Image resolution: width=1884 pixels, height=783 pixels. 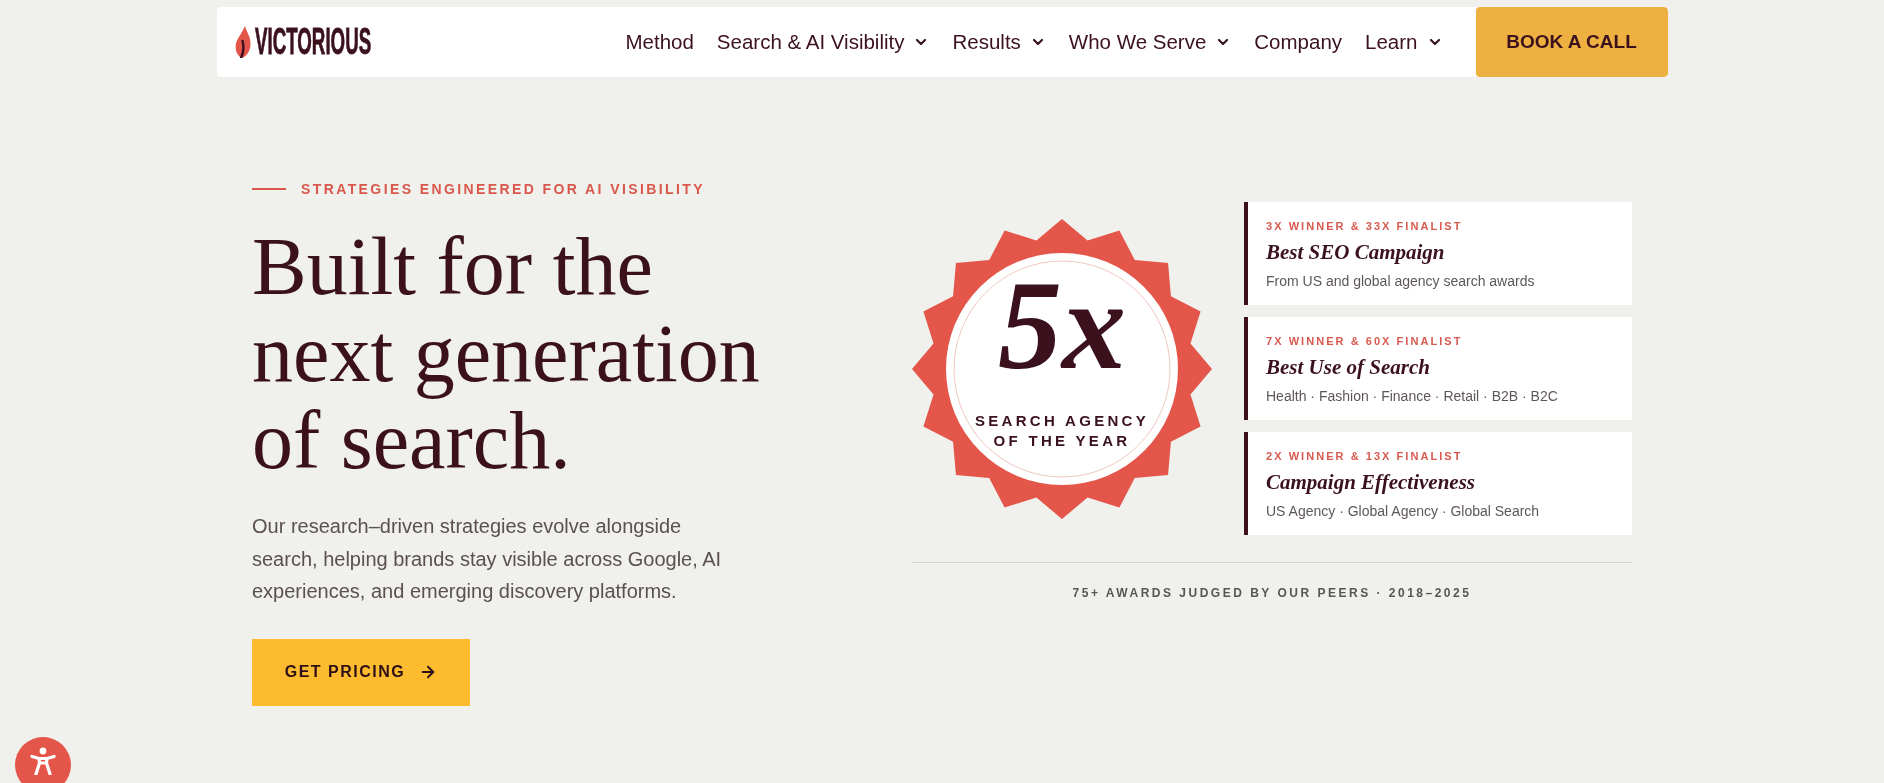 I want to click on accessibility-button, so click(x=43, y=760).